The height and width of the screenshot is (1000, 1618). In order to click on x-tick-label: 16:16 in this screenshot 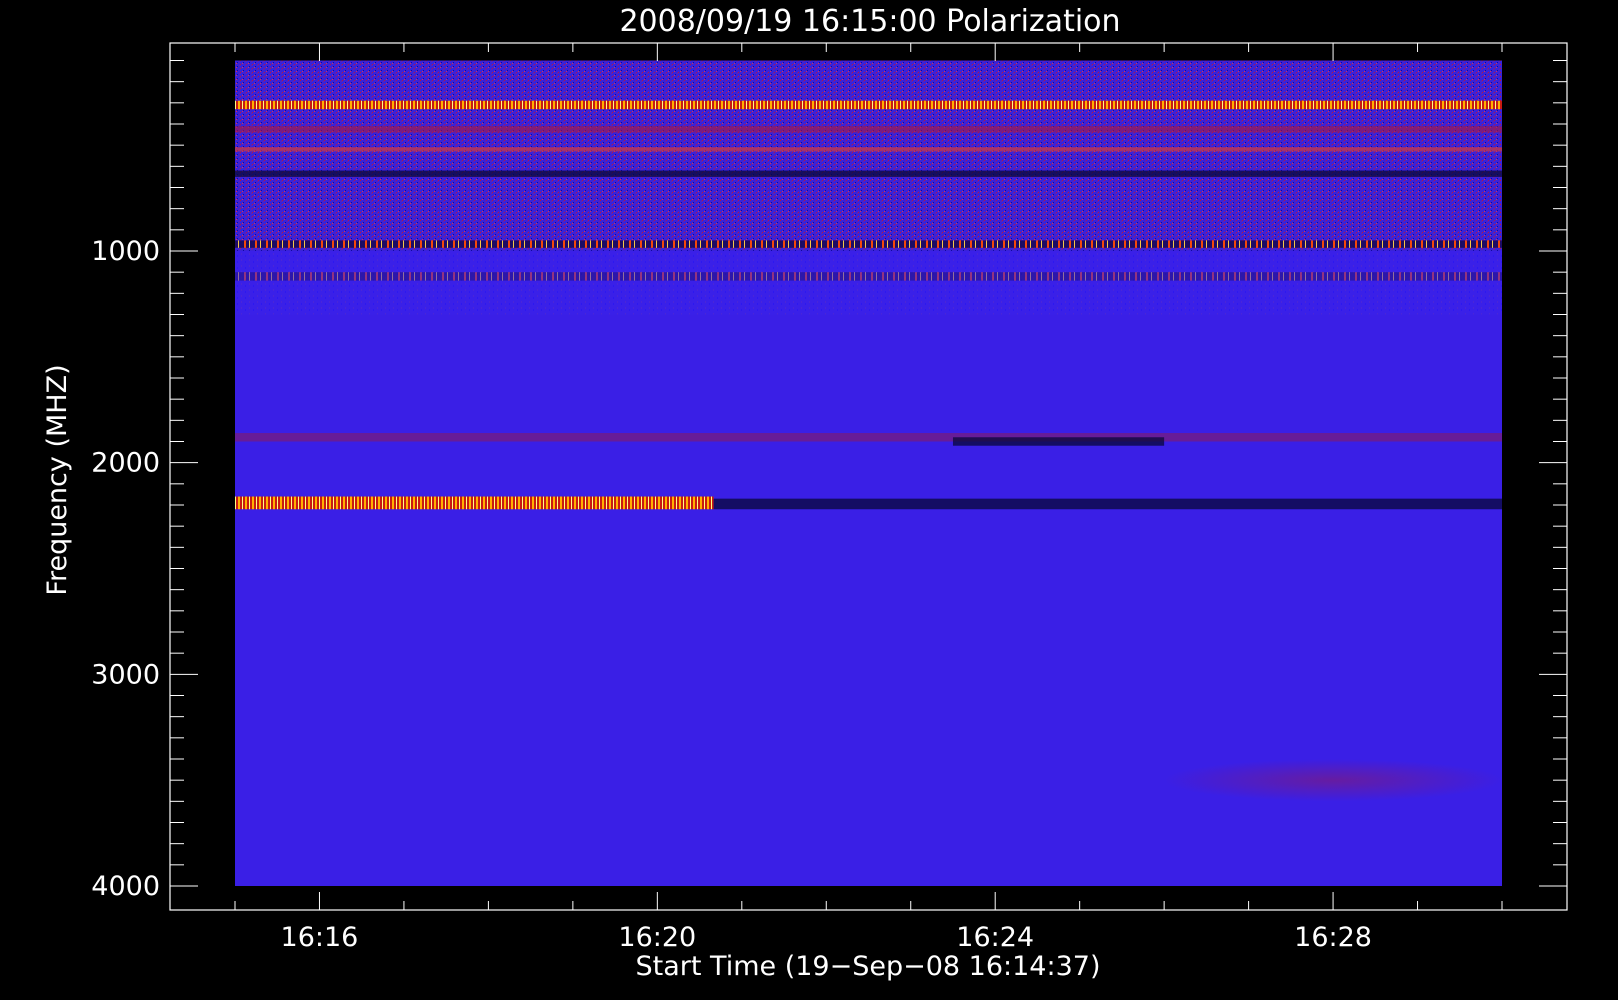, I will do `click(320, 937)`.